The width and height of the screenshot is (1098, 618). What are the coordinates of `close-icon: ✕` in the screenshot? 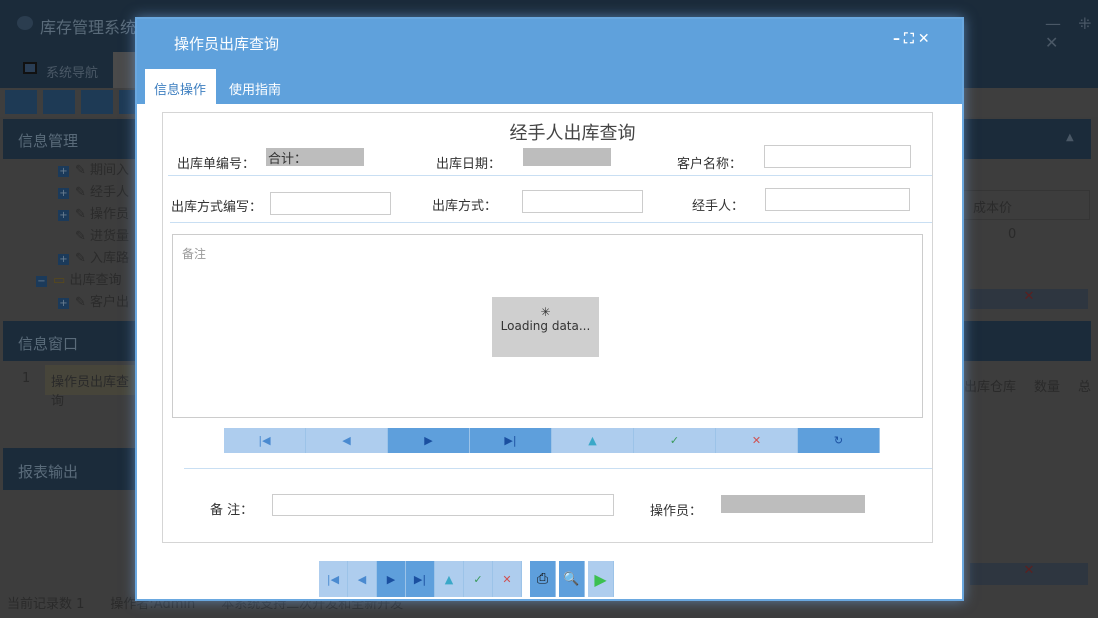 It's located at (926, 39).